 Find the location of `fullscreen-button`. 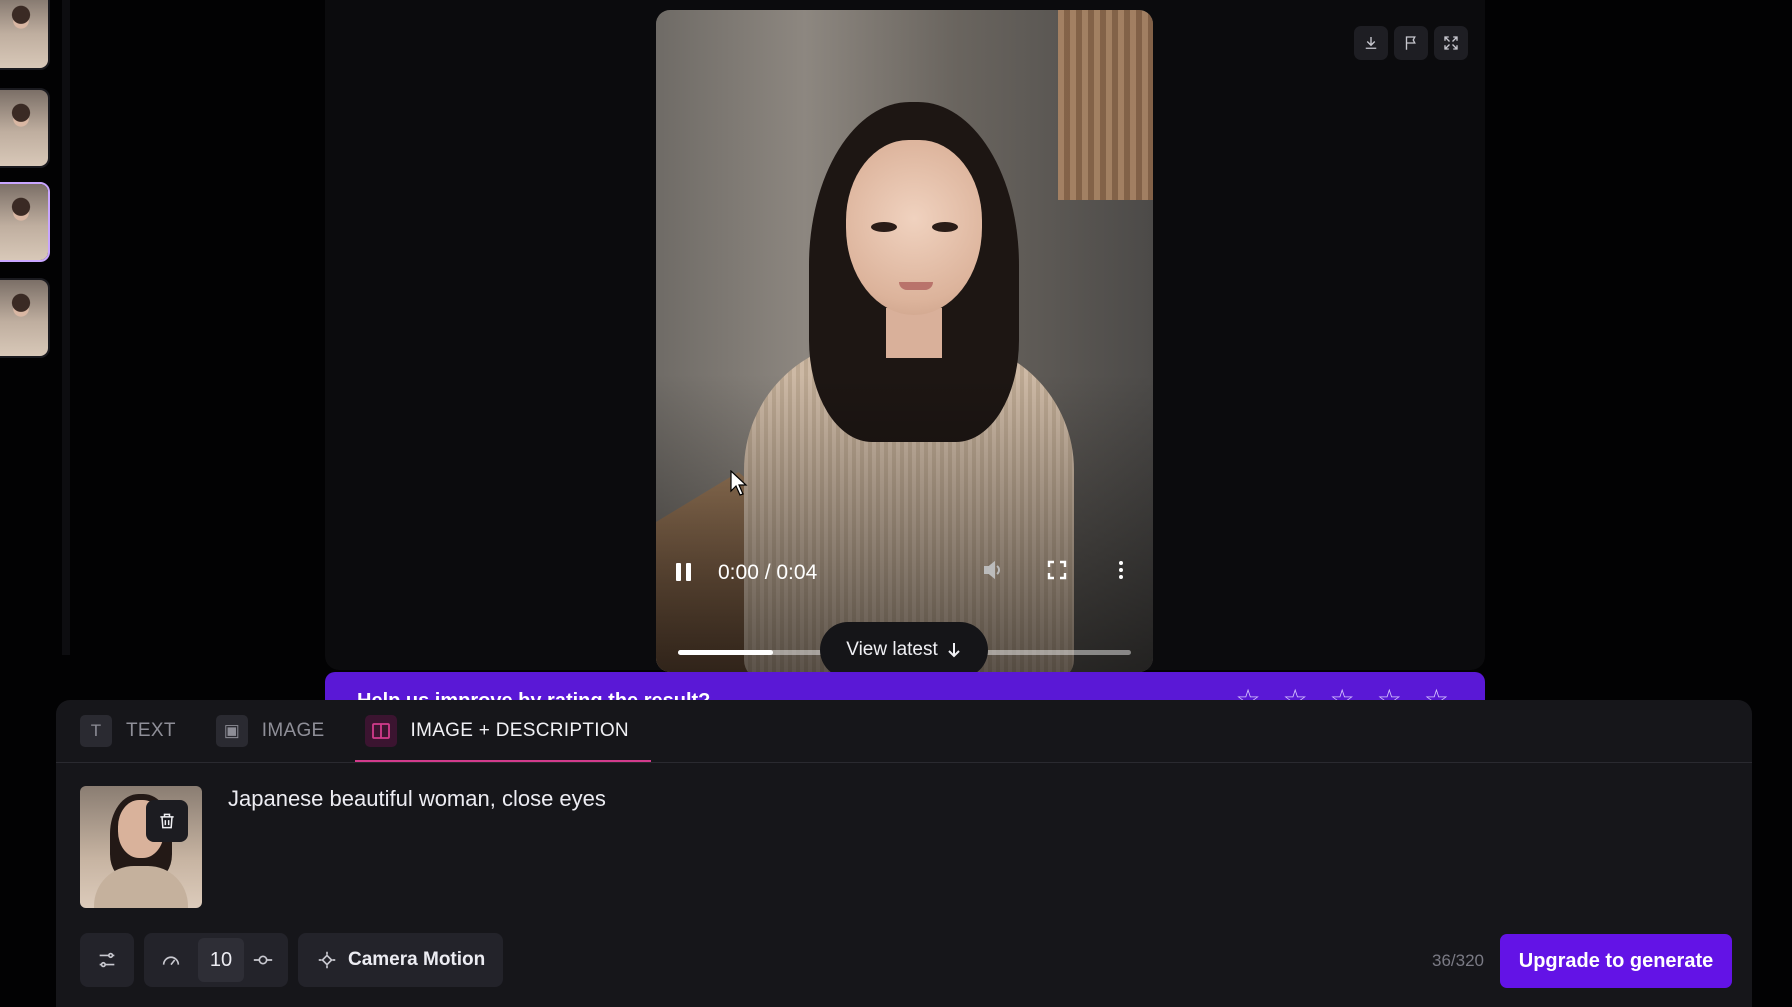

fullscreen-button is located at coordinates (1057, 572).